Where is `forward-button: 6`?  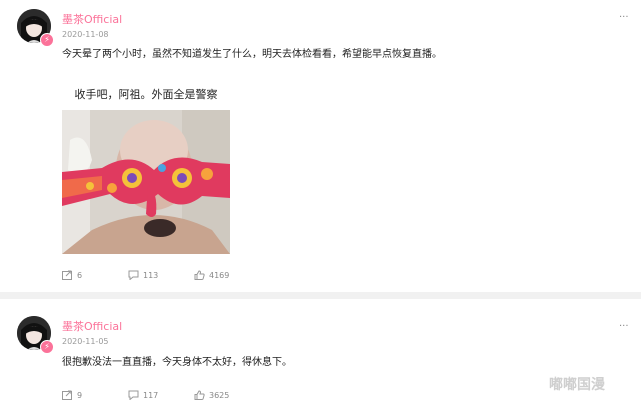
forward-button: 6 is located at coordinates (72, 275).